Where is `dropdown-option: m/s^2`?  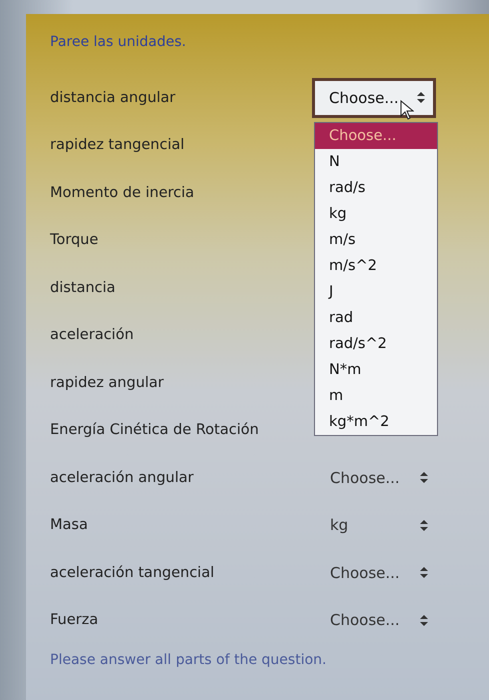
dropdown-option: m/s^2 is located at coordinates (376, 265).